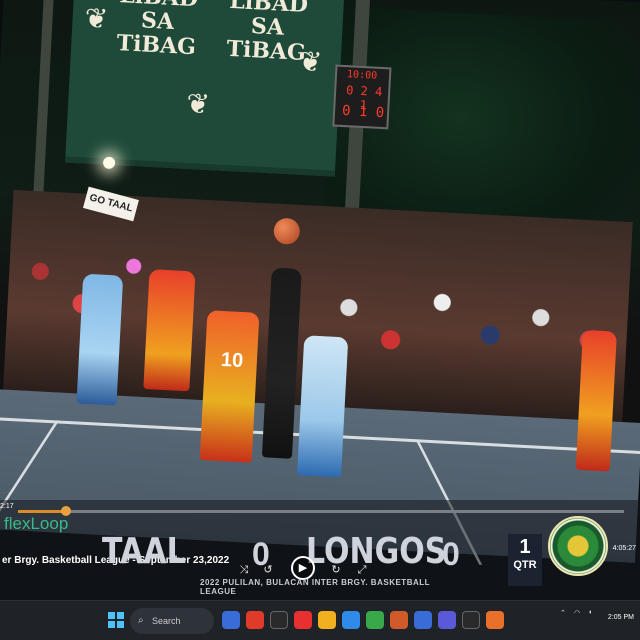 The height and width of the screenshot is (640, 640). I want to click on video-app-icon, so click(255, 620).